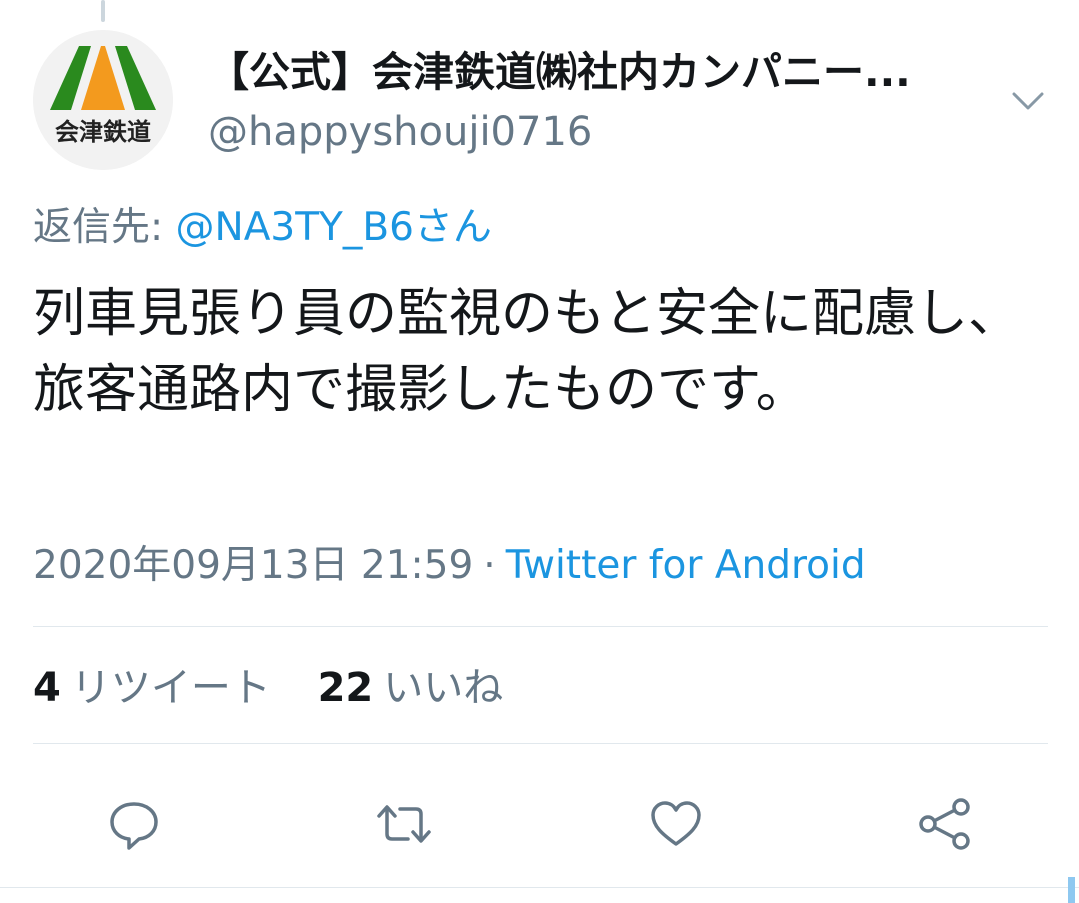 The image size is (1079, 903). I want to click on avatar: 会津鉄道, so click(103, 100).